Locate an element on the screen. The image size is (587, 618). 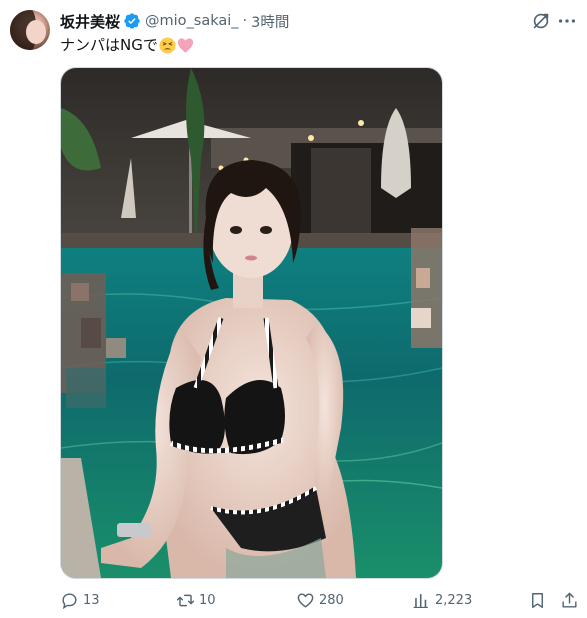
share-button is located at coordinates (569, 600).